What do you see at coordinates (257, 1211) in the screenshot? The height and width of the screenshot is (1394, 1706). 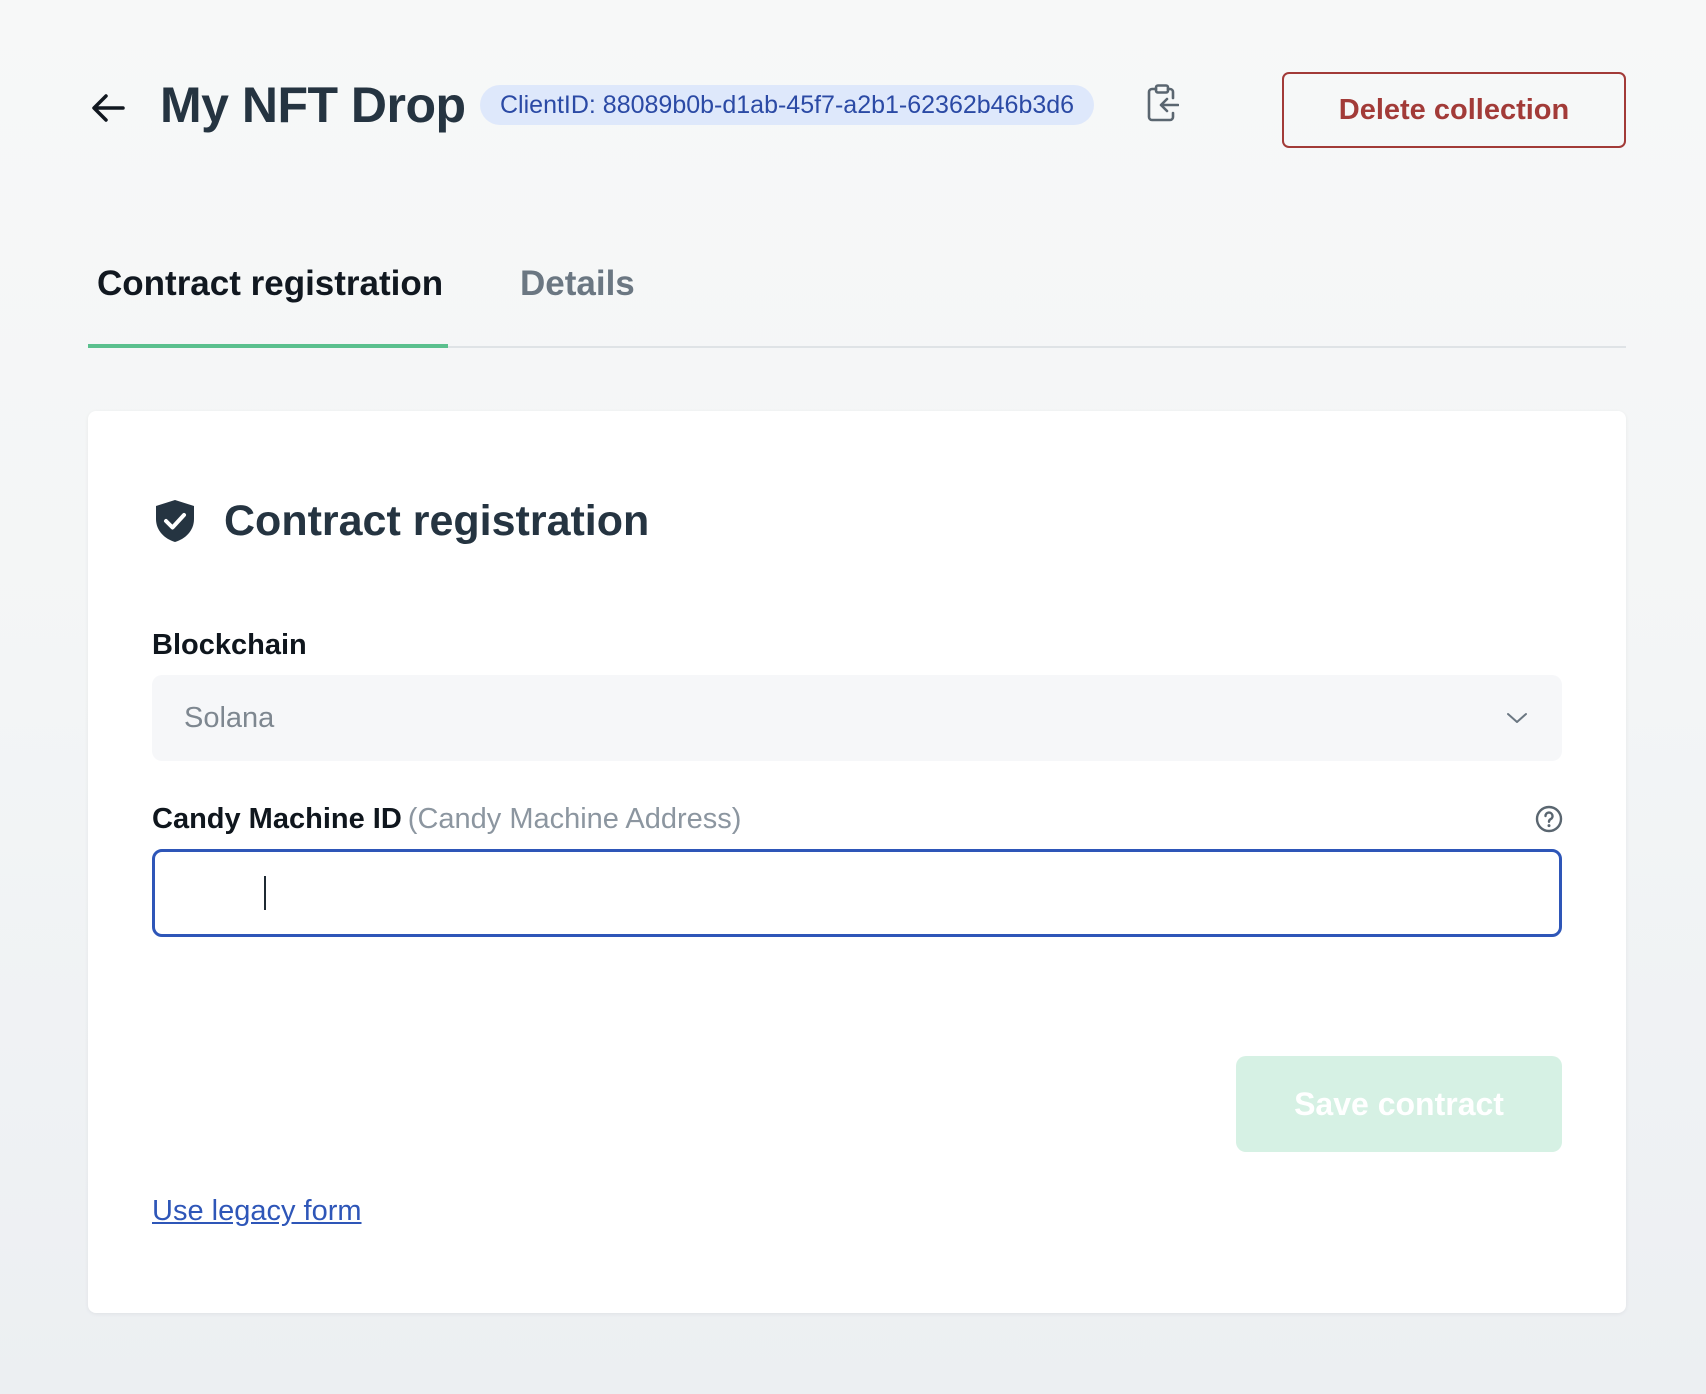 I see `use-legacy-form-link: Use legacy form` at bounding box center [257, 1211].